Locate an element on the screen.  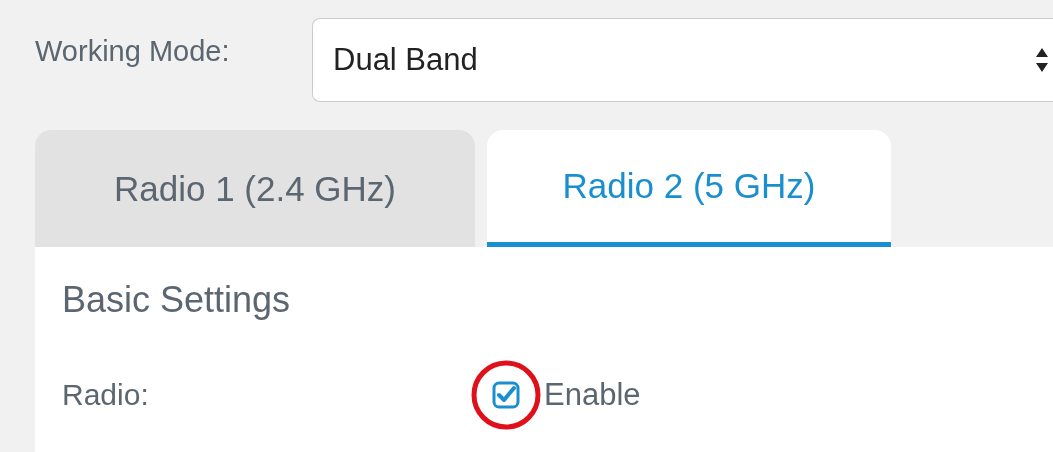
radio-label: Radio: is located at coordinates (106, 395).